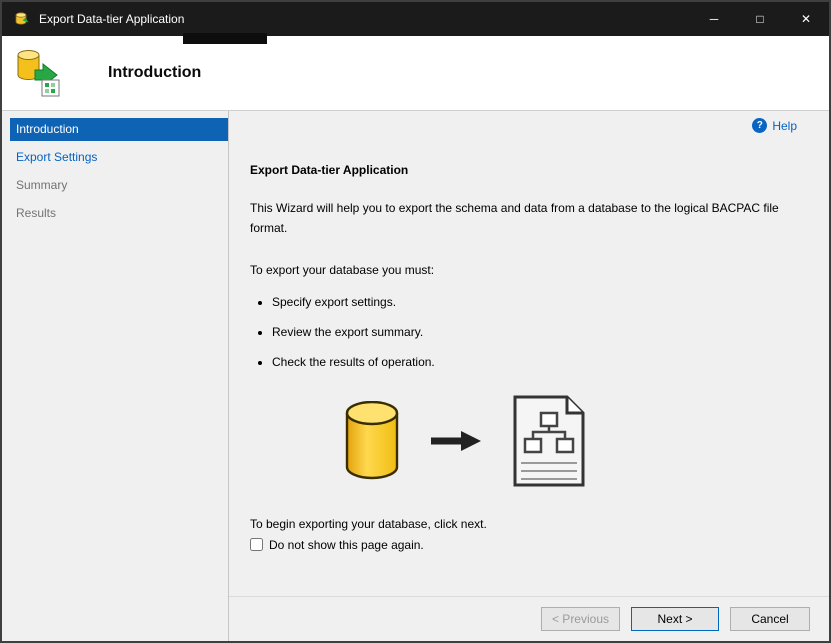  I want to click on maximize-button: □, so click(760, 19).